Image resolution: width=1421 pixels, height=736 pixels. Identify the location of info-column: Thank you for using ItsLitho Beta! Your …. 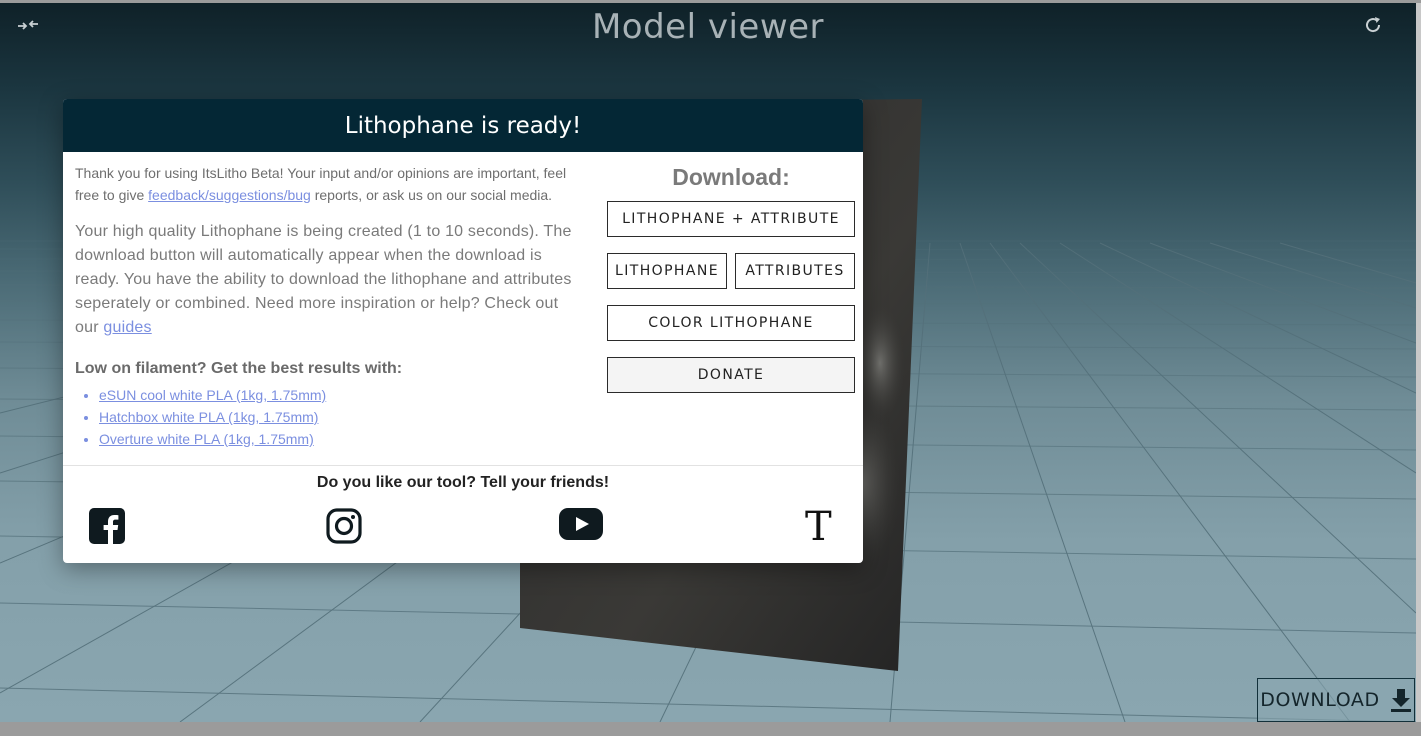
(330, 306).